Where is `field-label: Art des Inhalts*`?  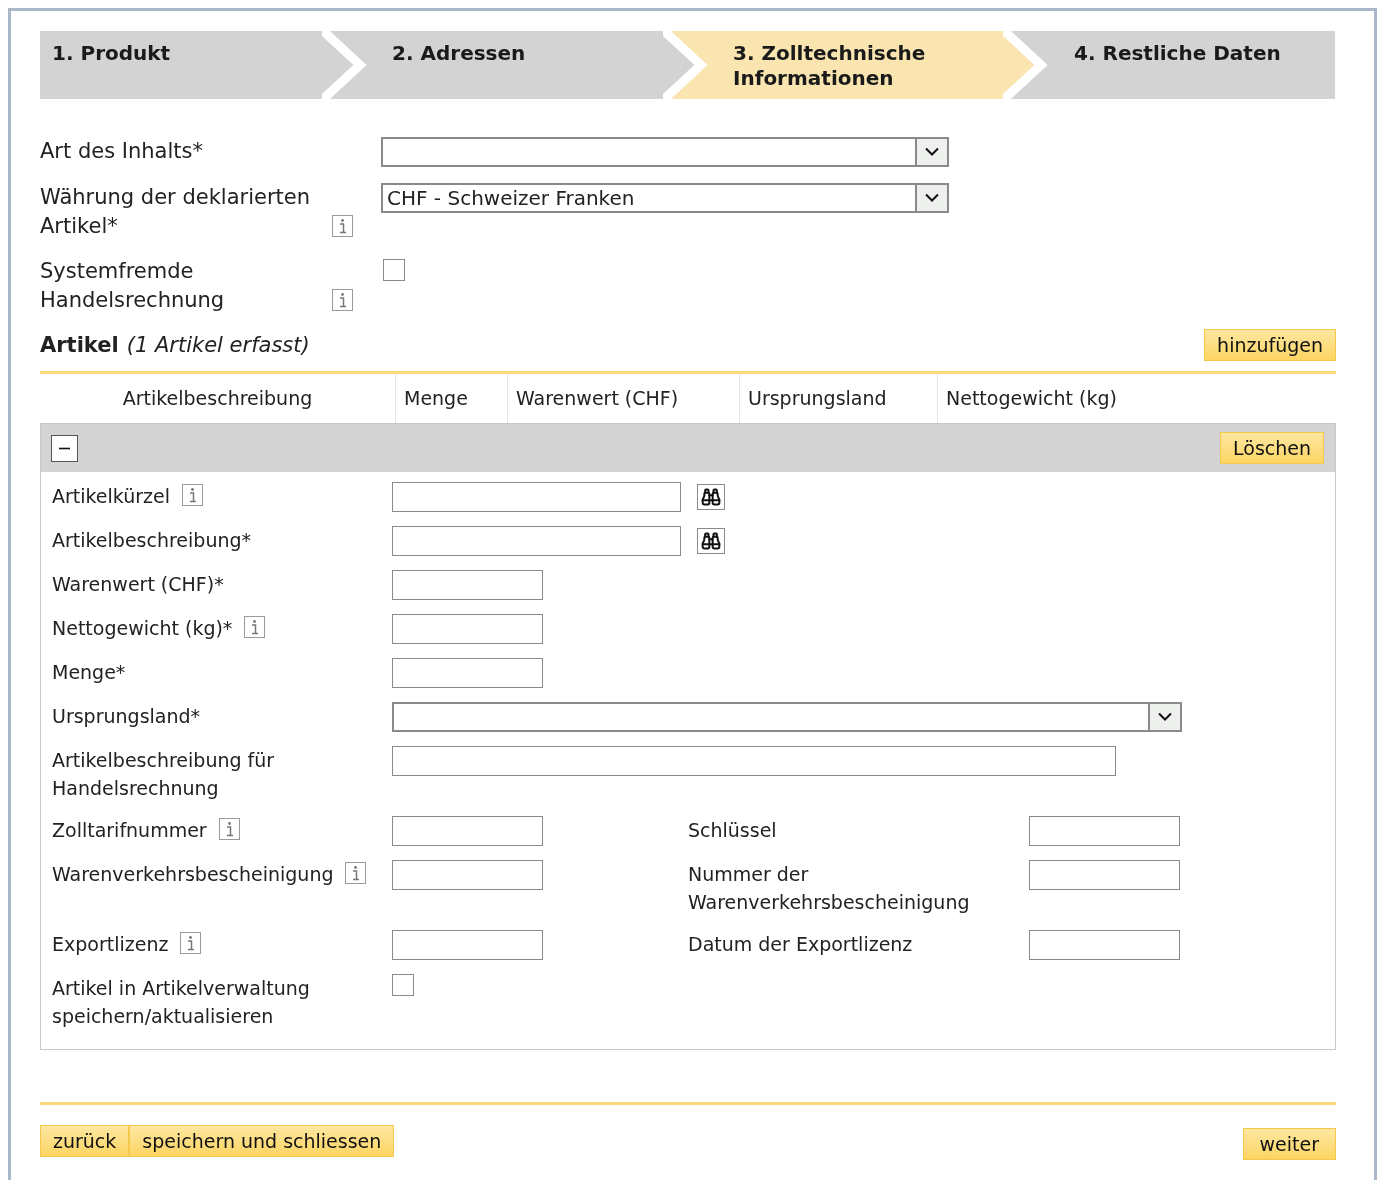
field-label: Art des Inhalts* is located at coordinates (121, 151).